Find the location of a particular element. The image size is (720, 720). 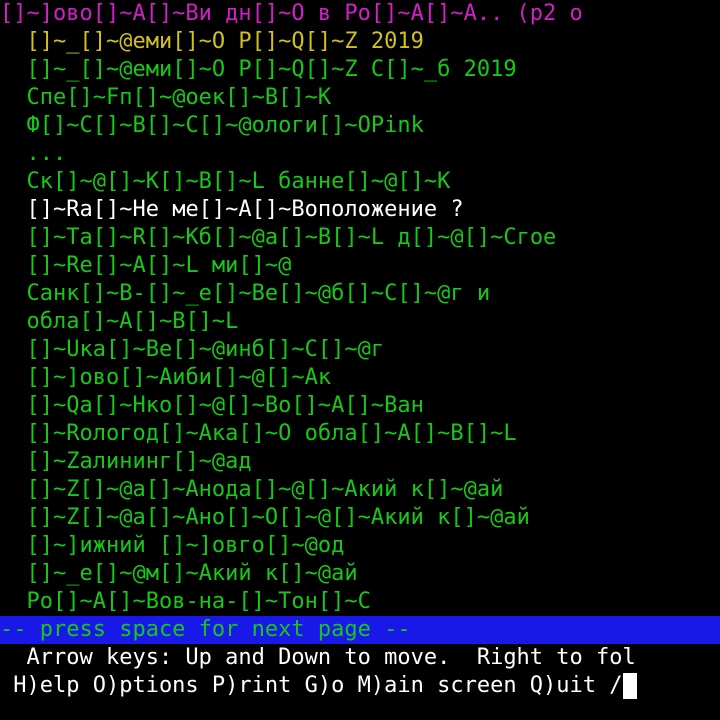

link-item: []~Qa[]~Нко[]~@[]~Во[]~А[]~Ван is located at coordinates (360, 406).